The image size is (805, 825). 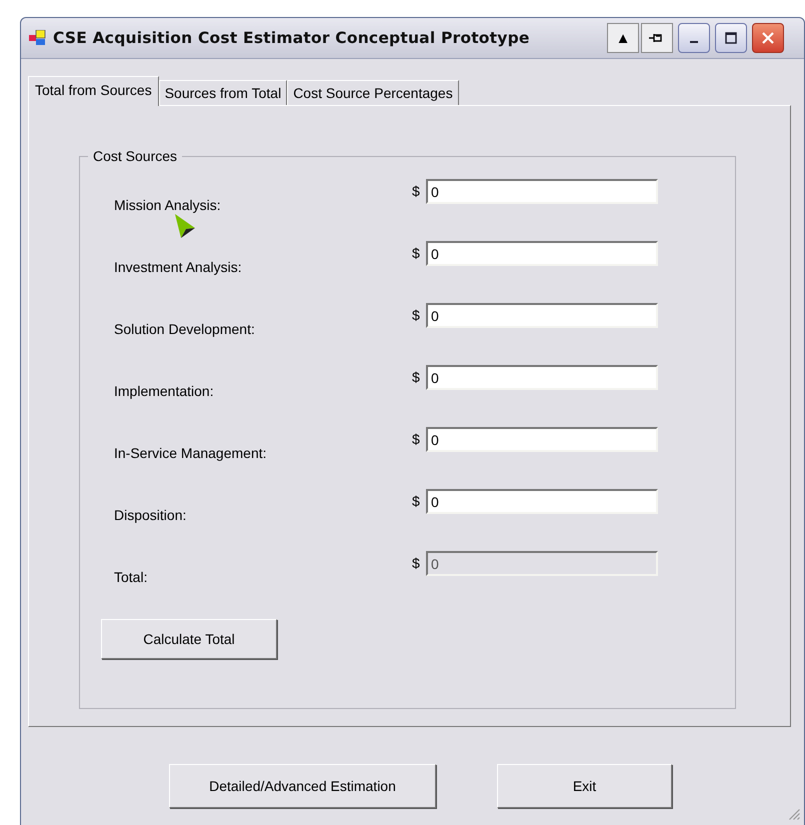 I want to click on calculate-button: Calculate Total, so click(x=189, y=639).